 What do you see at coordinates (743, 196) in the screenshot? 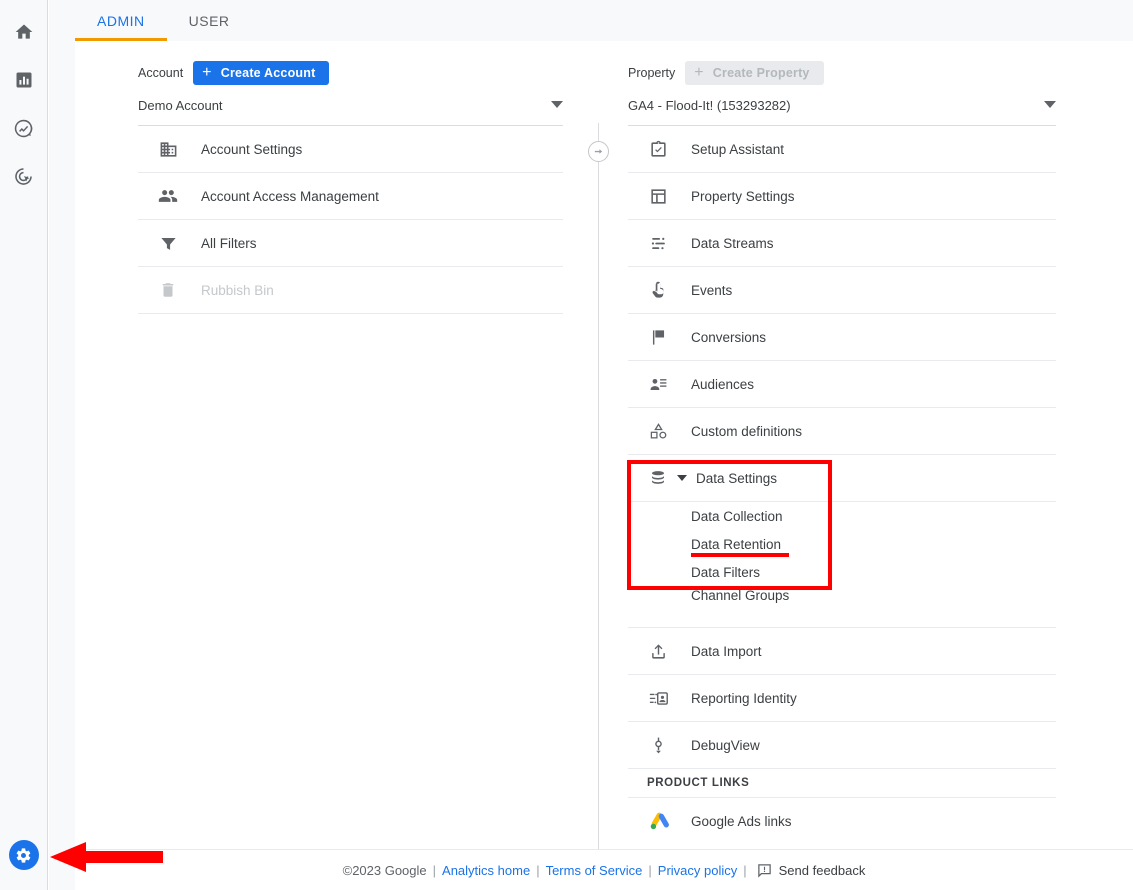
I see `property-item-label: Property Settings` at bounding box center [743, 196].